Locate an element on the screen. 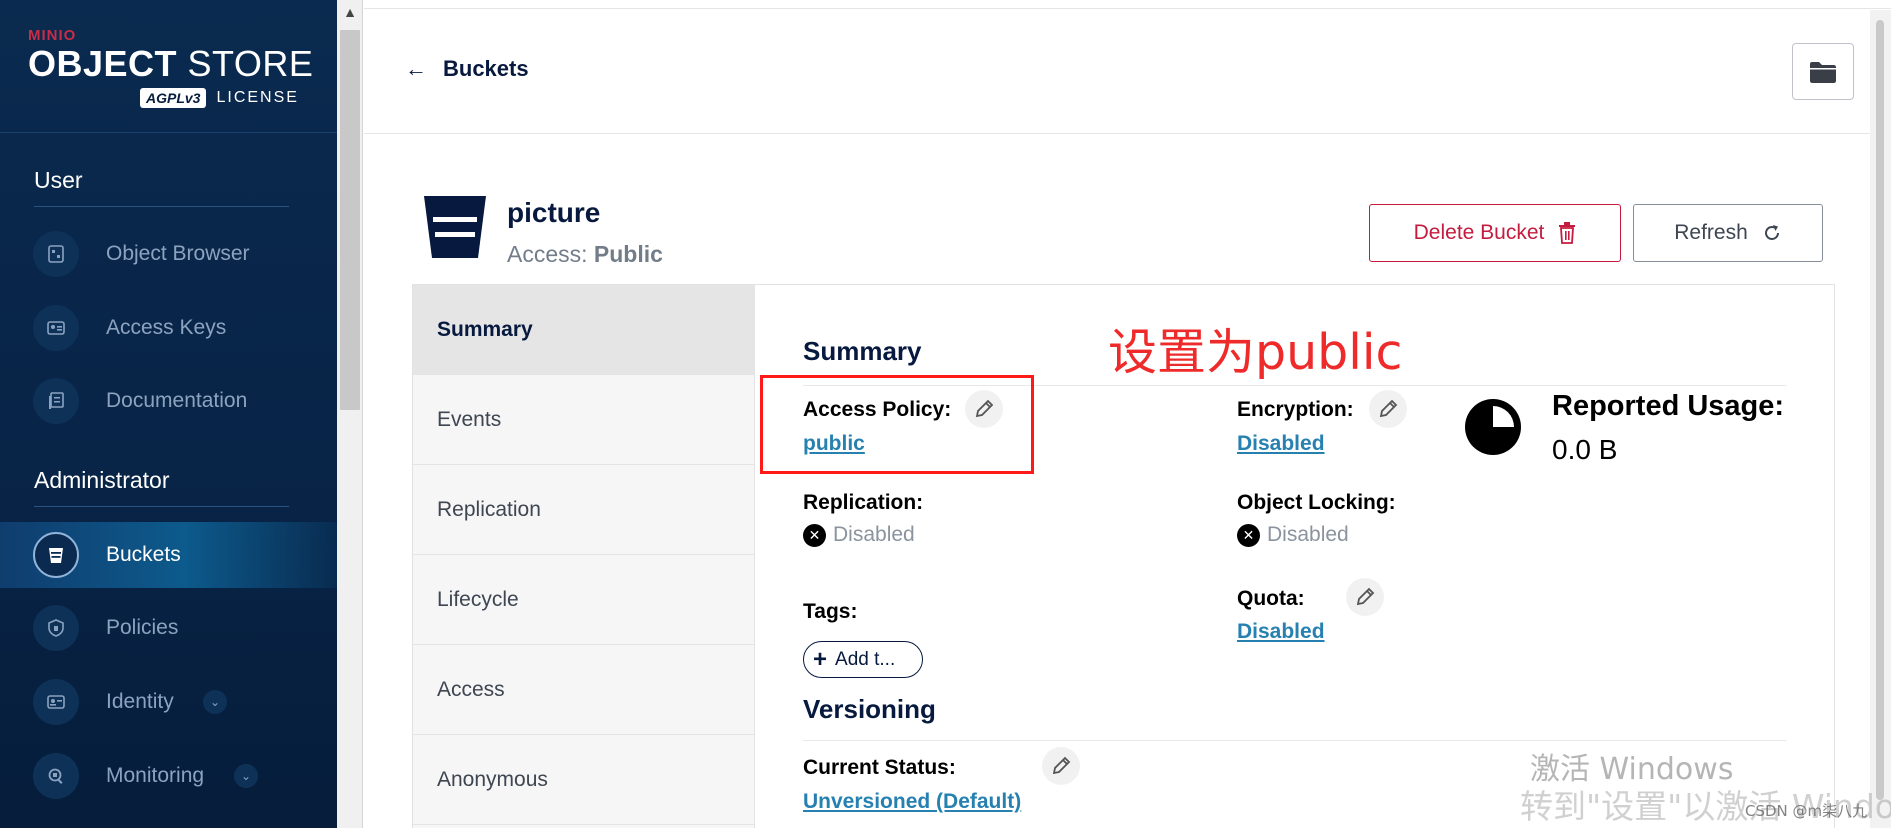 The width and height of the screenshot is (1891, 828). summary-title: Summary is located at coordinates (862, 351).